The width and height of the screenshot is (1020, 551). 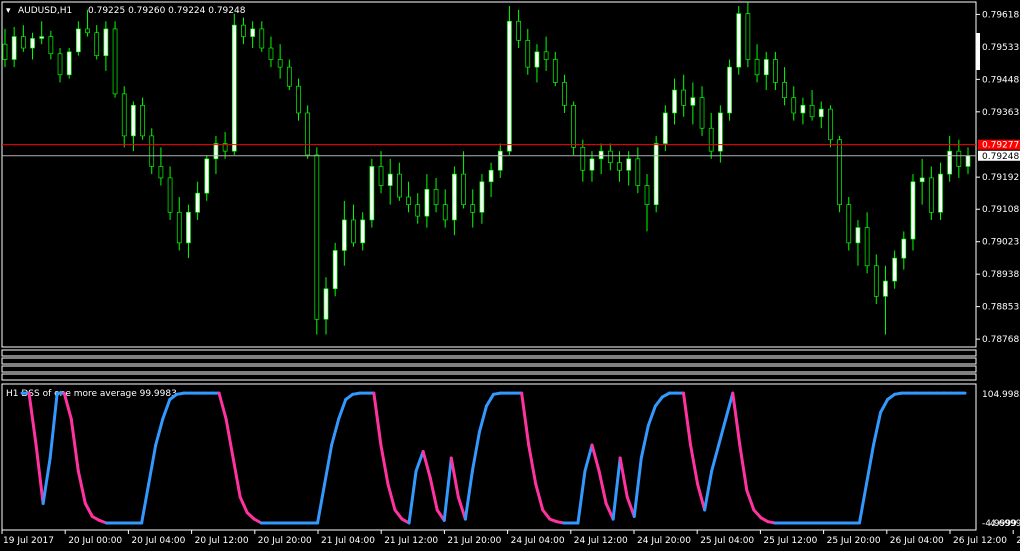 I want to click on price-tick-label: 0.79023, so click(x=1000, y=243).